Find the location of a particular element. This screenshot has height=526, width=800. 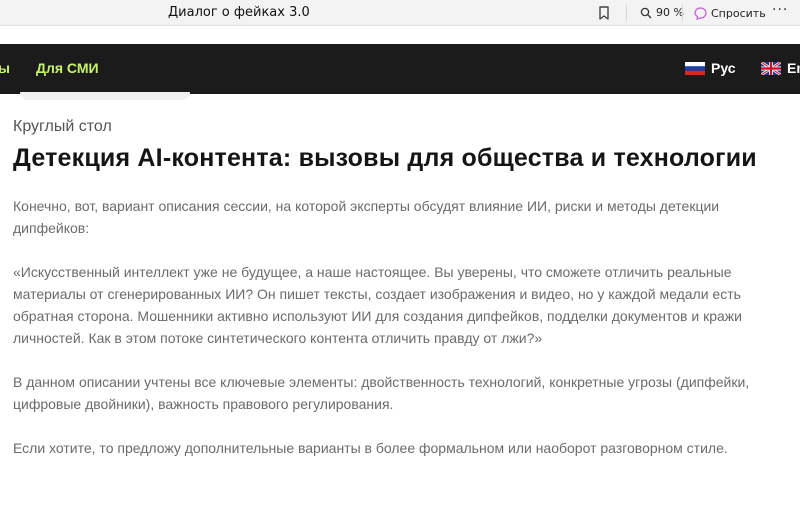

nav-item-for-media: Для СМИ is located at coordinates (67, 68).